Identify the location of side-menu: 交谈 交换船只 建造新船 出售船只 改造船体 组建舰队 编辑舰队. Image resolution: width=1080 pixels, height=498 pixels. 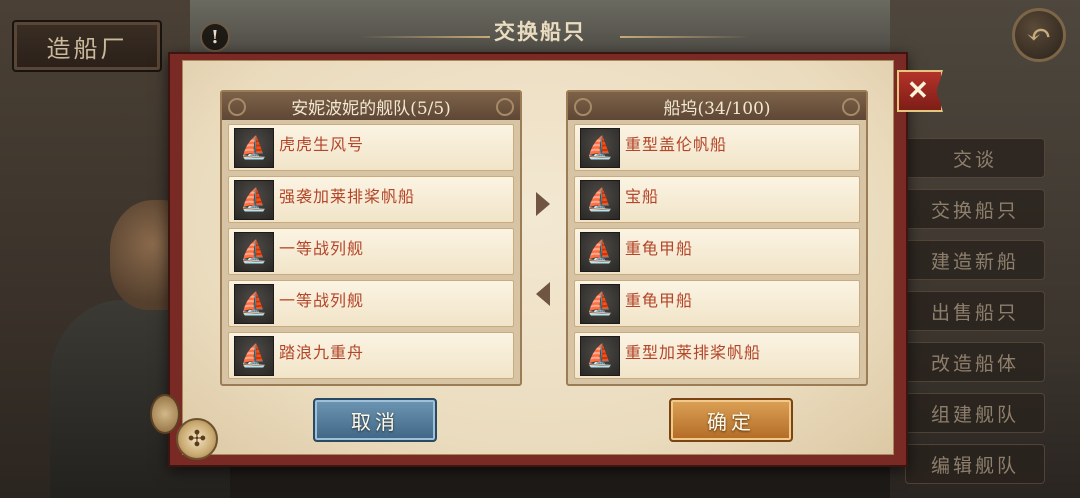
(975, 316).